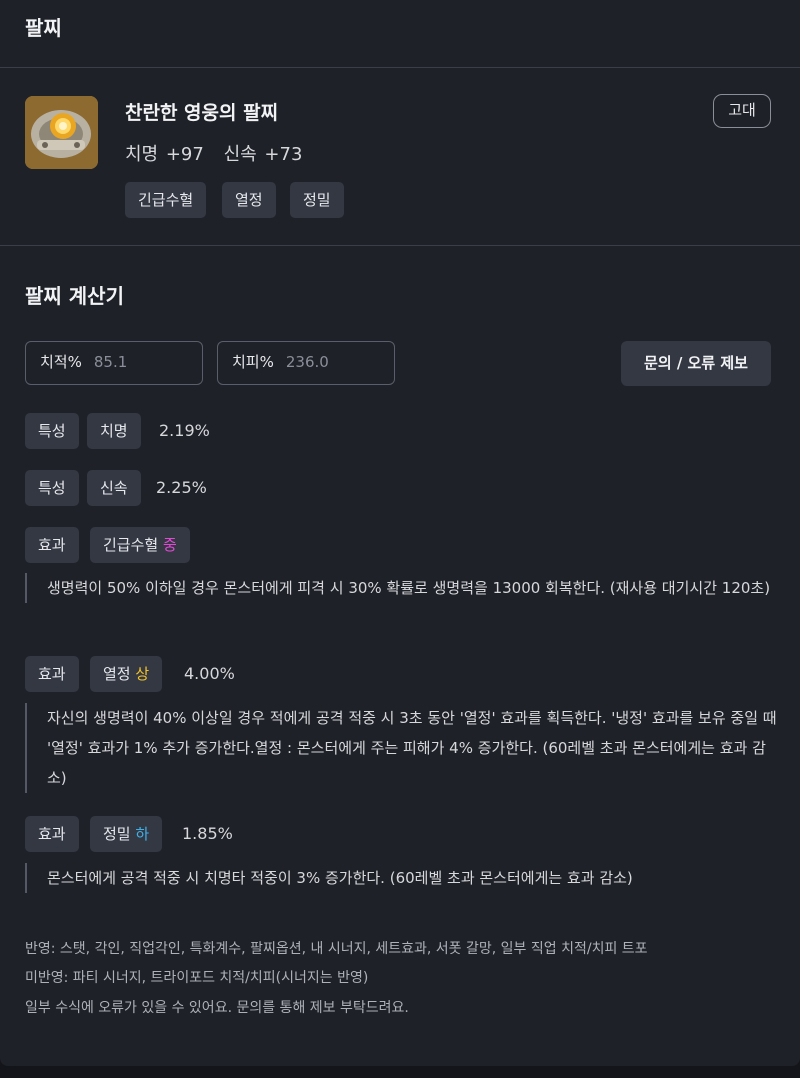  What do you see at coordinates (253, 362) in the screenshot?
I see `crit-damage-label: 치피%` at bounding box center [253, 362].